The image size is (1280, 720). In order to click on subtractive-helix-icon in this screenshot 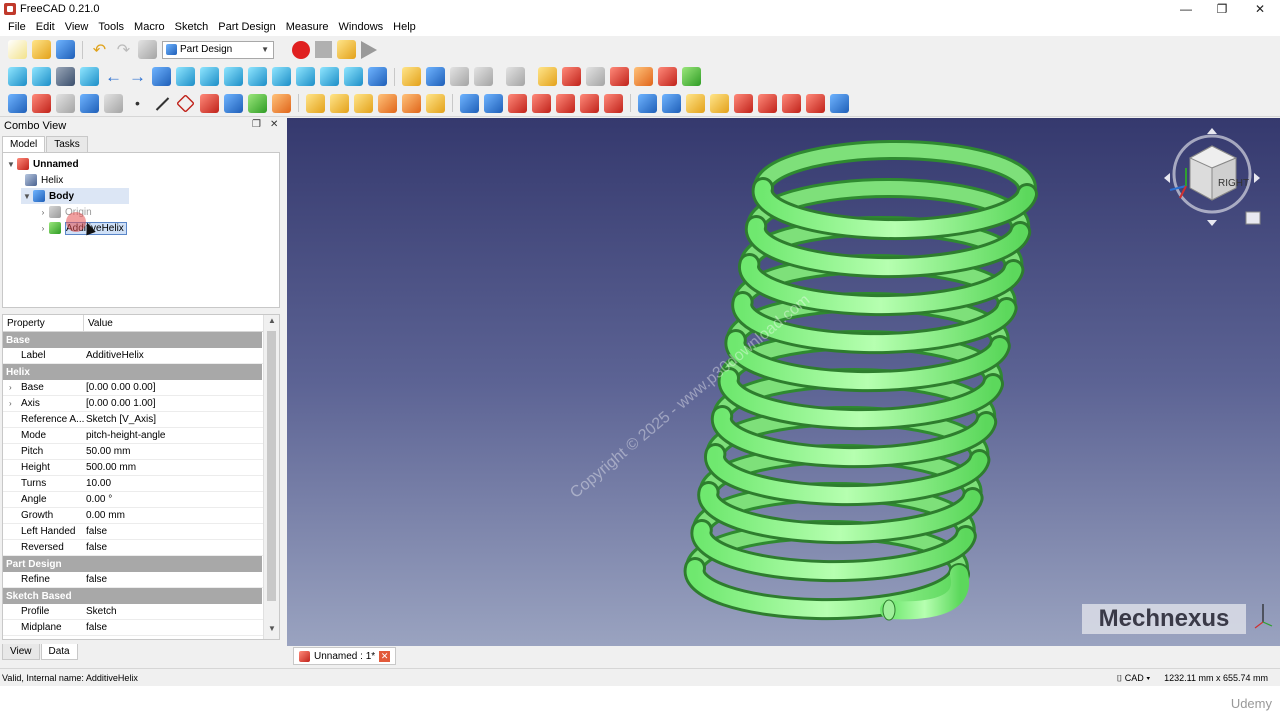, I will do `click(589, 103)`.